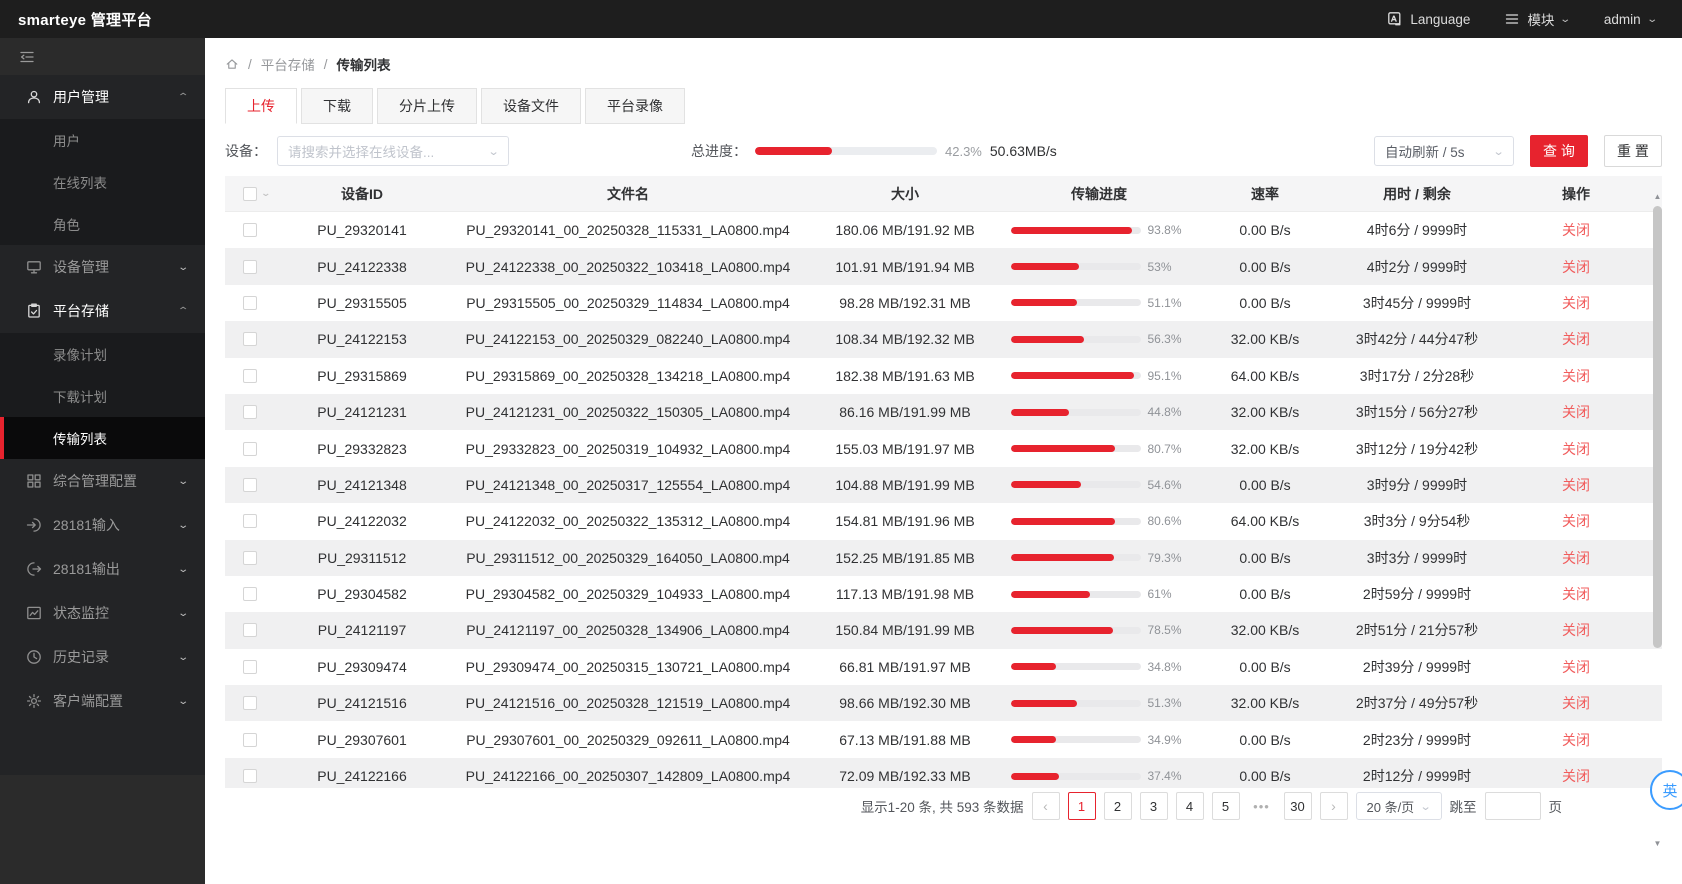 The width and height of the screenshot is (1682, 884). Describe the element at coordinates (102, 140) in the screenshot. I see `sidebar-subitem-users: 用户` at that location.